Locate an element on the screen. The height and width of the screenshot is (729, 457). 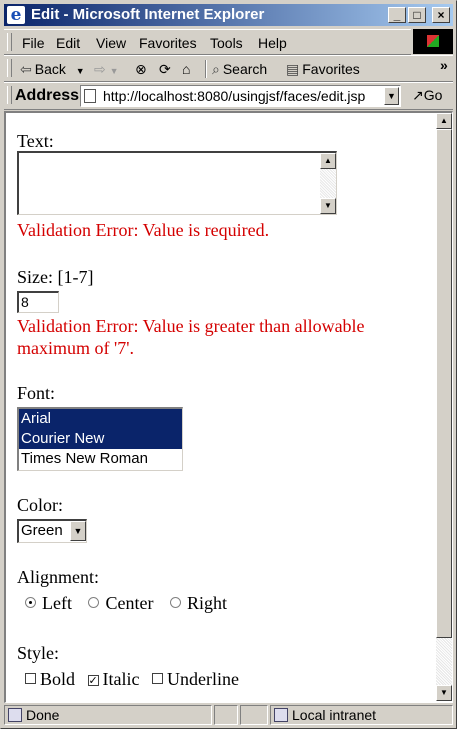
font-listbox: Arial Courier New Times New Roman is located at coordinates (100, 439).